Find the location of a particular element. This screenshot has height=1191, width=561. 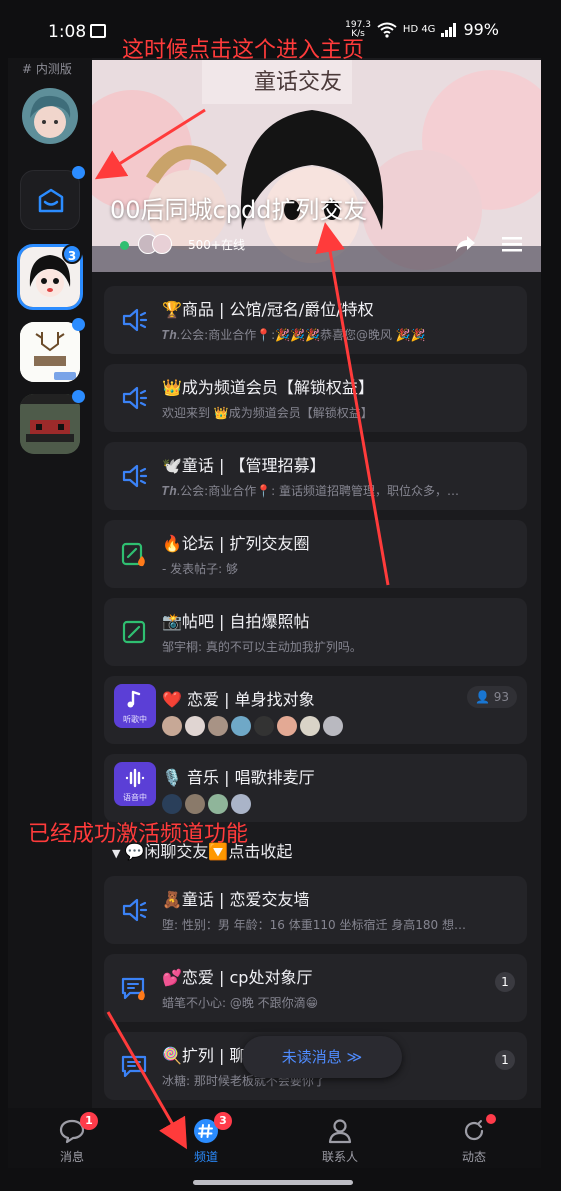

channel-item: 📸帖吧 | 自拍爆照帖 邹宇桐: 真的不可以主动加我扩列吗。 is located at coordinates (315, 632).